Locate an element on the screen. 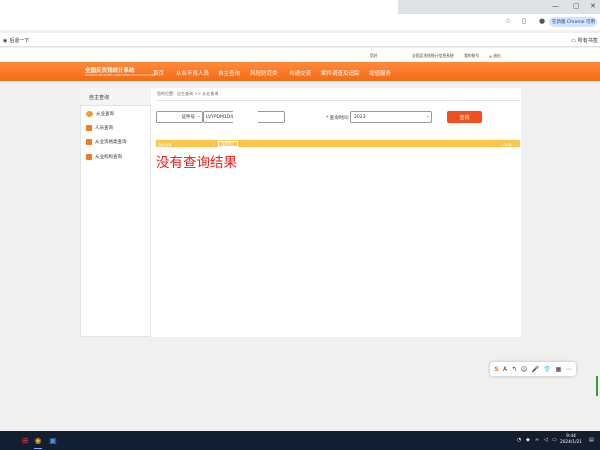 The height and width of the screenshot is (450, 600). profile-label: 在新版 Chrome 可用 is located at coordinates (574, 22).